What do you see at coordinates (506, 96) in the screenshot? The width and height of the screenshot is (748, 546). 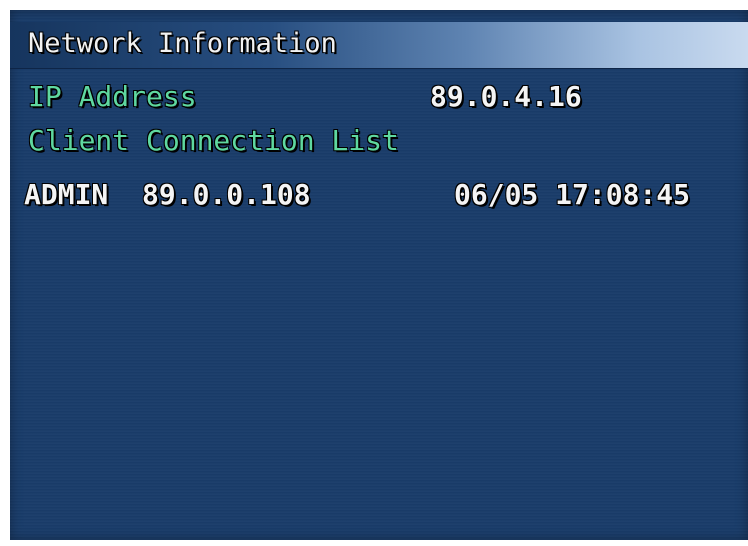 I see `ip-address-value: 89.0.4.16` at bounding box center [506, 96].